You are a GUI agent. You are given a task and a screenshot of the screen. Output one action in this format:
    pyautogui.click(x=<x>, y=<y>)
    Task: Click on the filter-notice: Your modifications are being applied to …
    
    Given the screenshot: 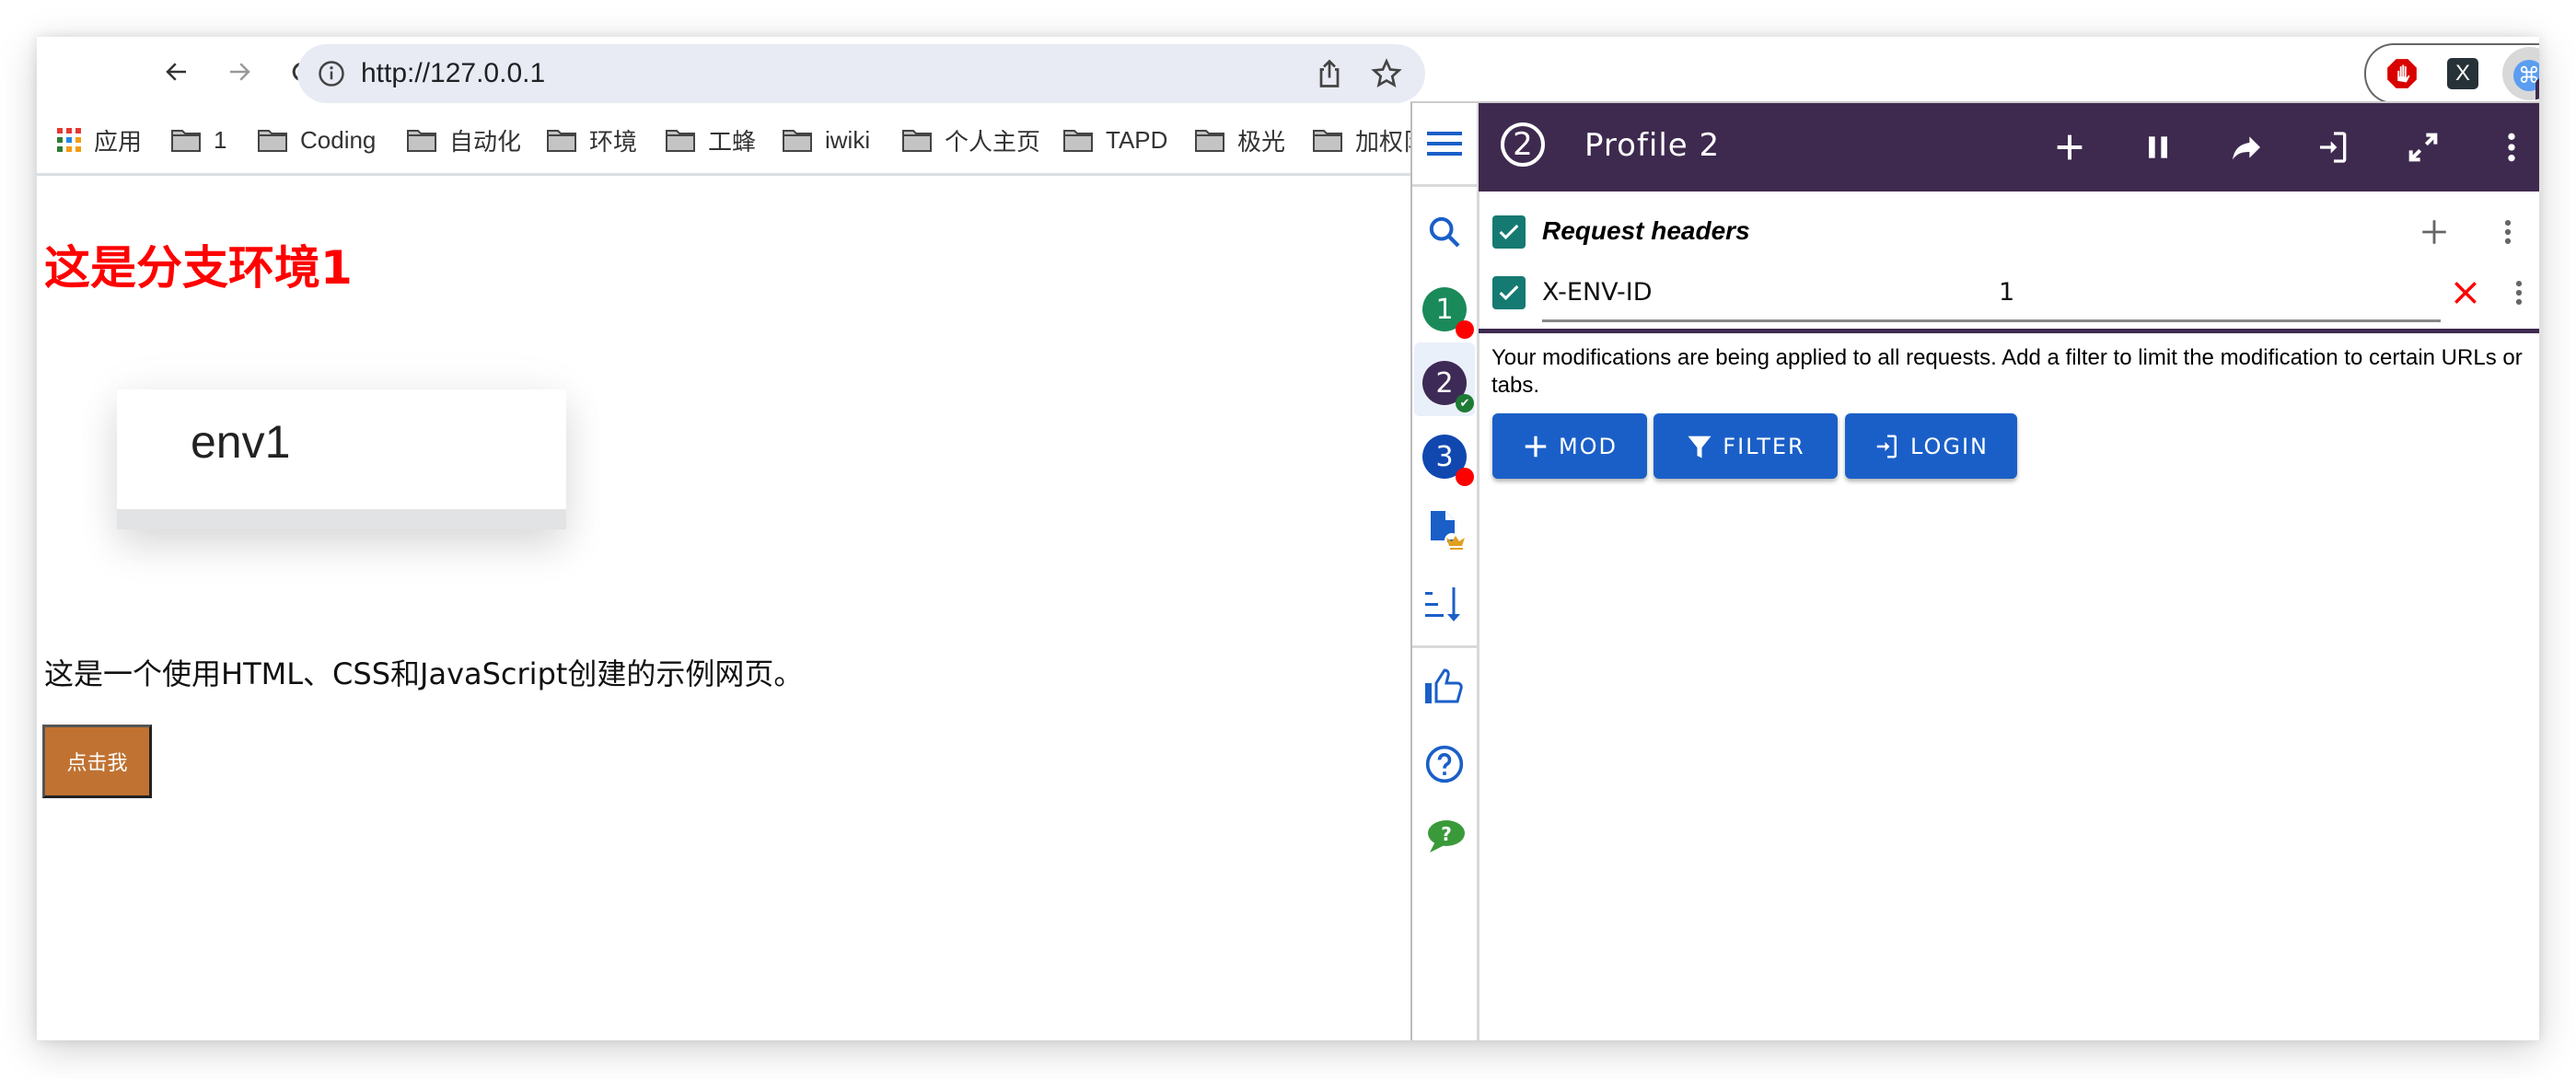 What is the action you would take?
    pyautogui.click(x=2007, y=371)
    